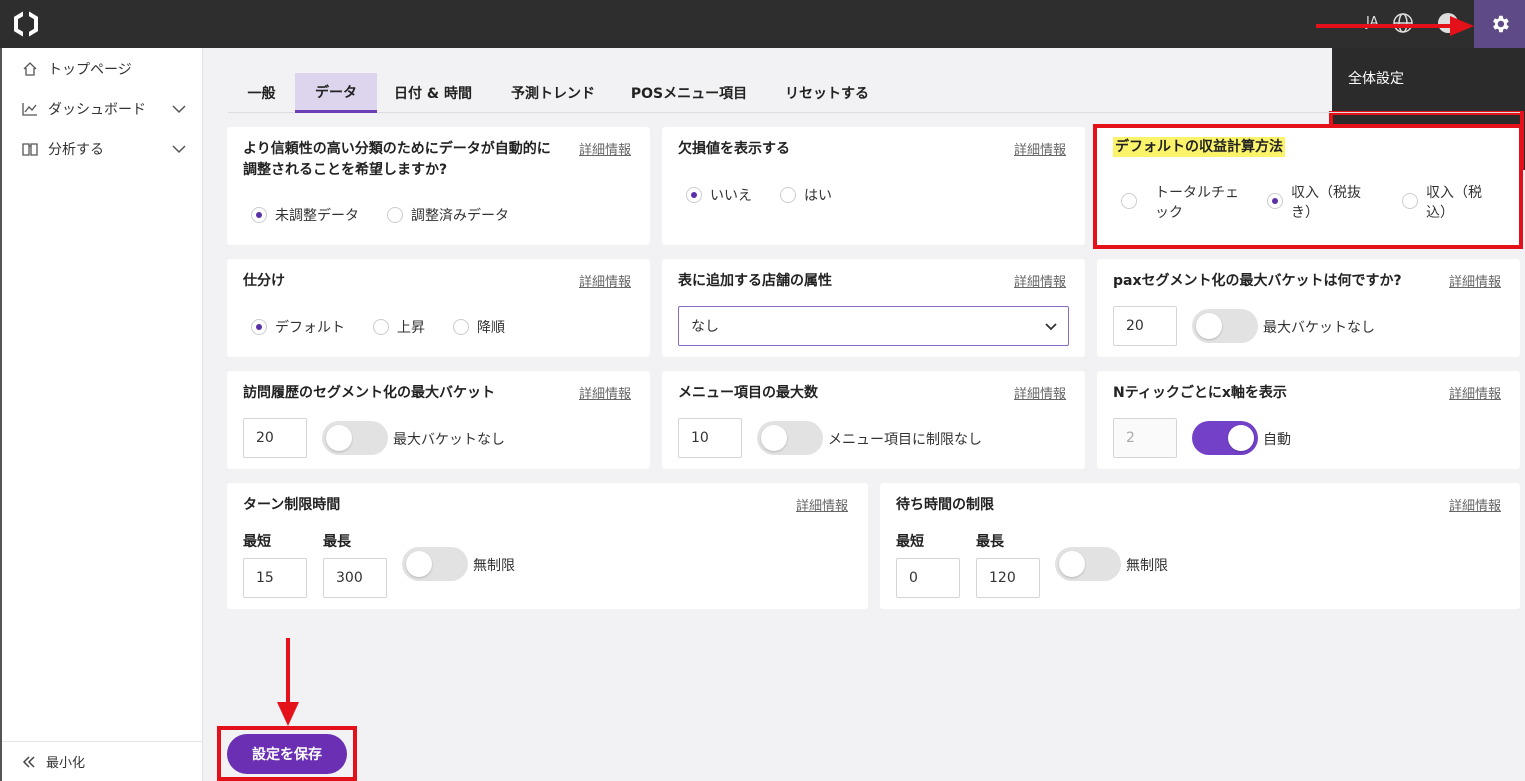 Image resolution: width=1525 pixels, height=781 pixels. I want to click on card-title: ターン制限時間, so click(292, 505).